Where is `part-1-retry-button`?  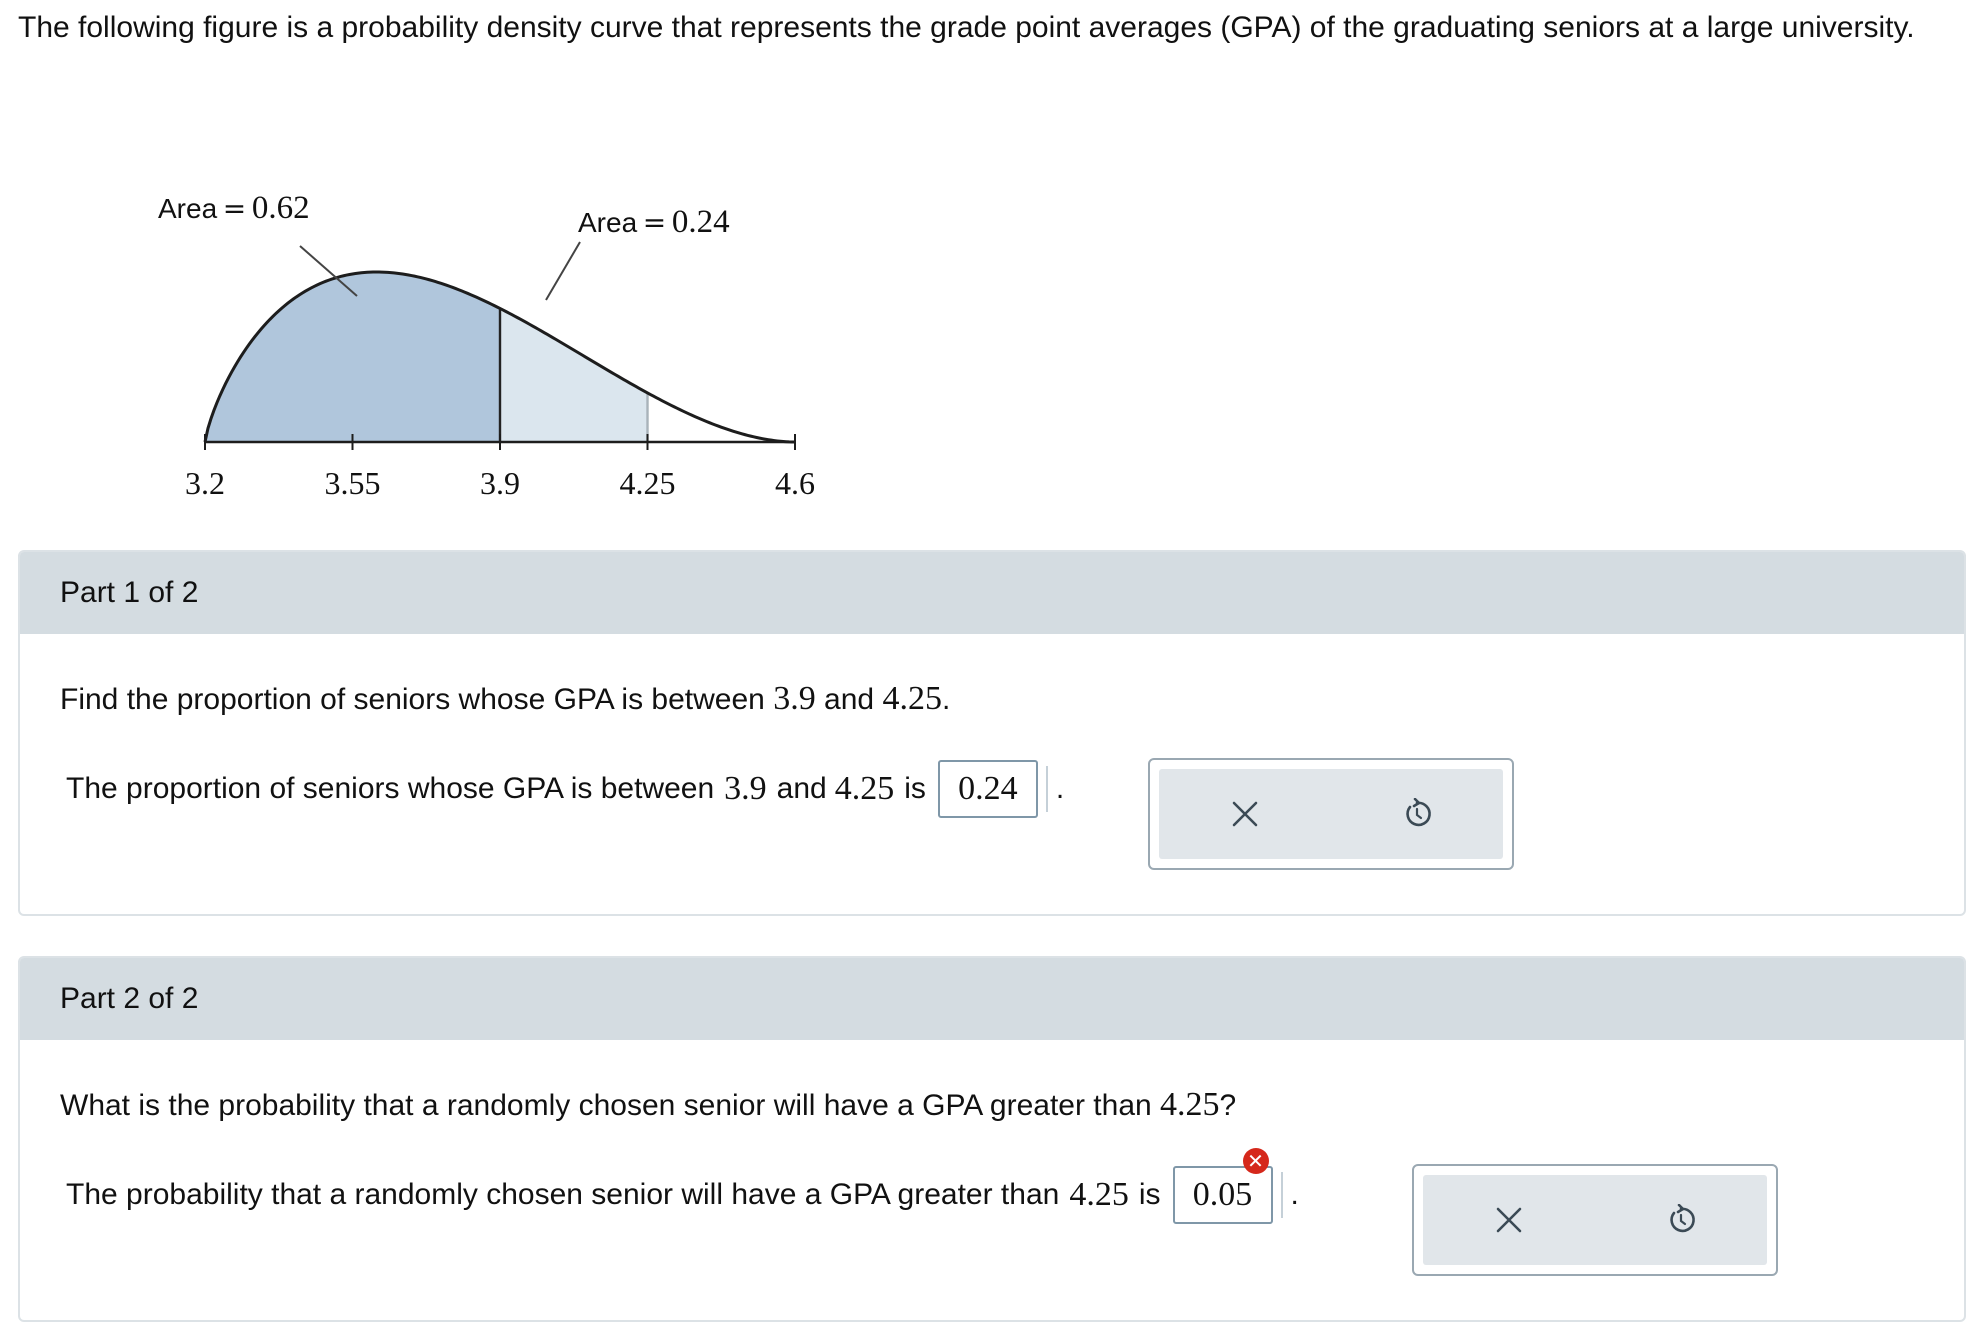 part-1-retry-button is located at coordinates (1417, 814).